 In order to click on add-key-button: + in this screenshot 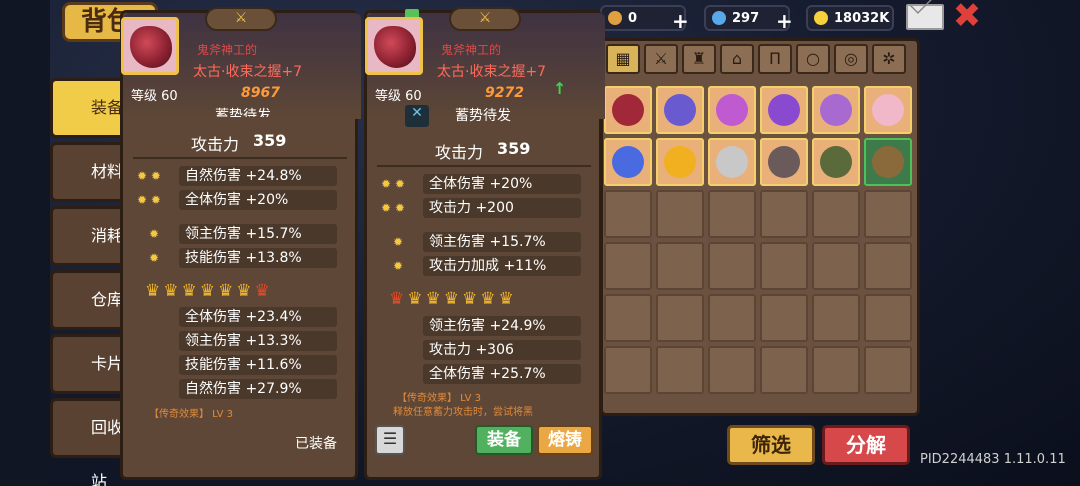, I will do `click(680, 21)`.